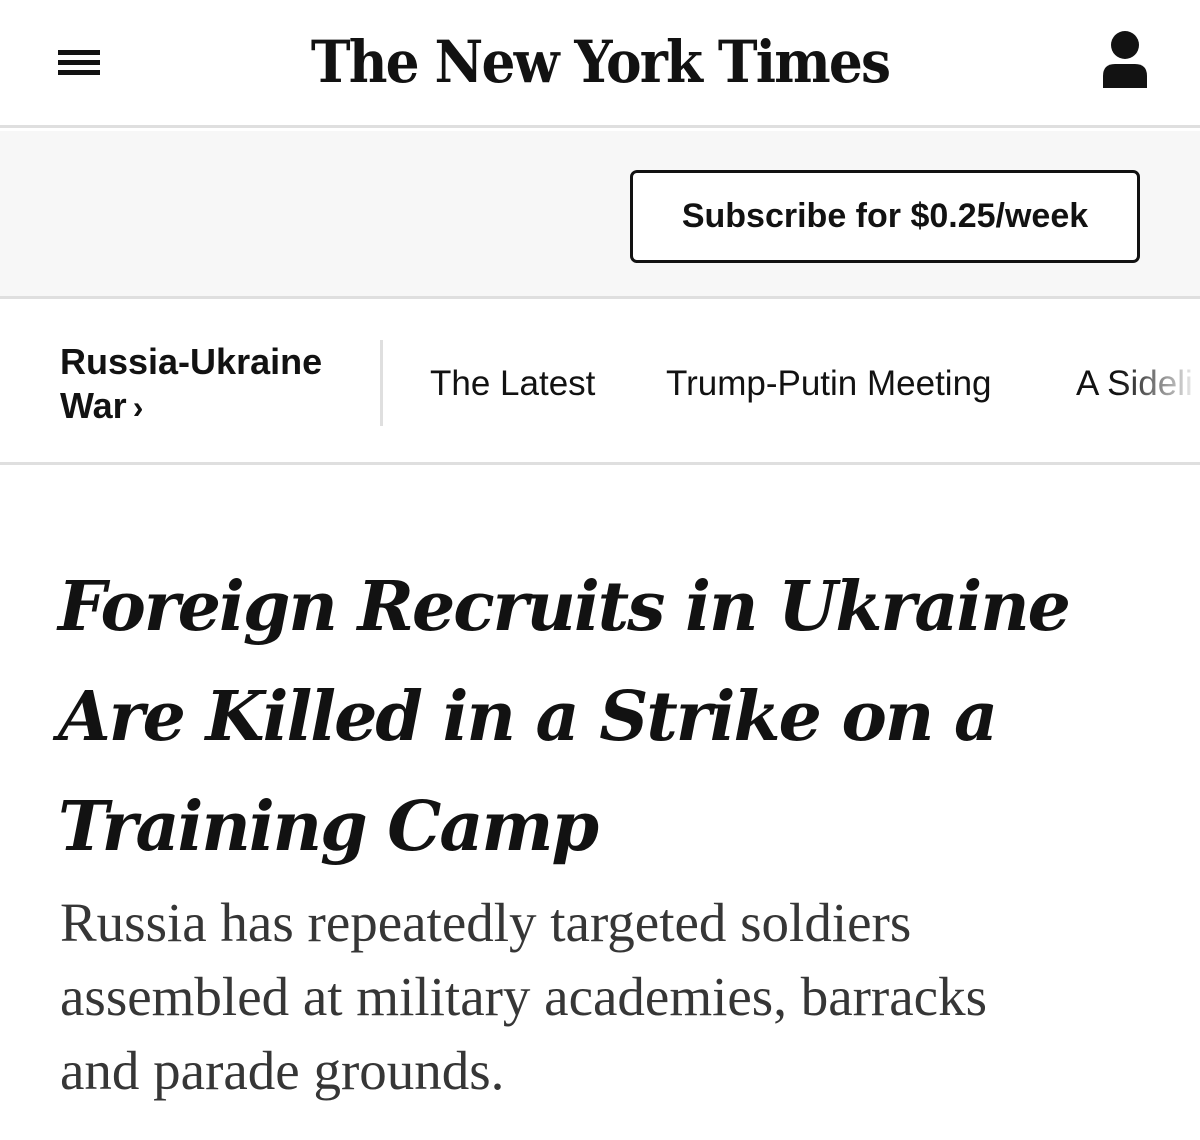  I want to click on masthead: The New York Times, so click(600, 64).